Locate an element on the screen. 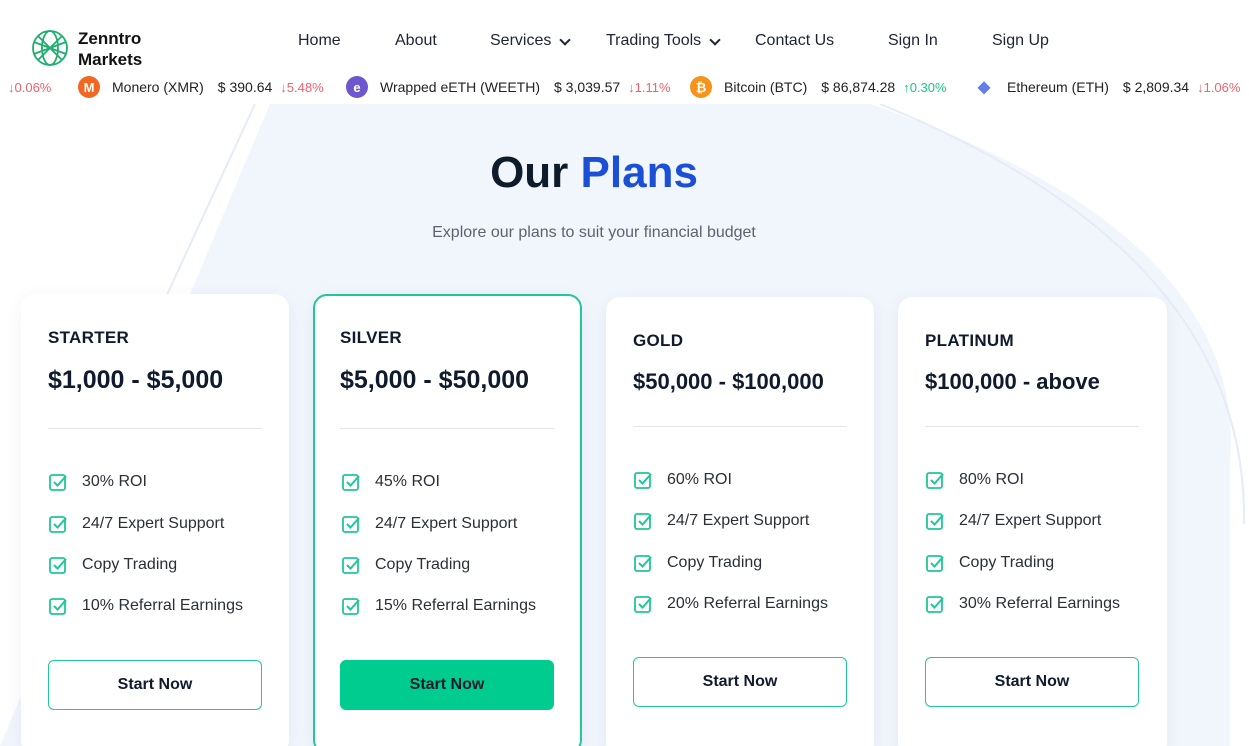 The image size is (1249, 746). nav-home: Home is located at coordinates (319, 41).